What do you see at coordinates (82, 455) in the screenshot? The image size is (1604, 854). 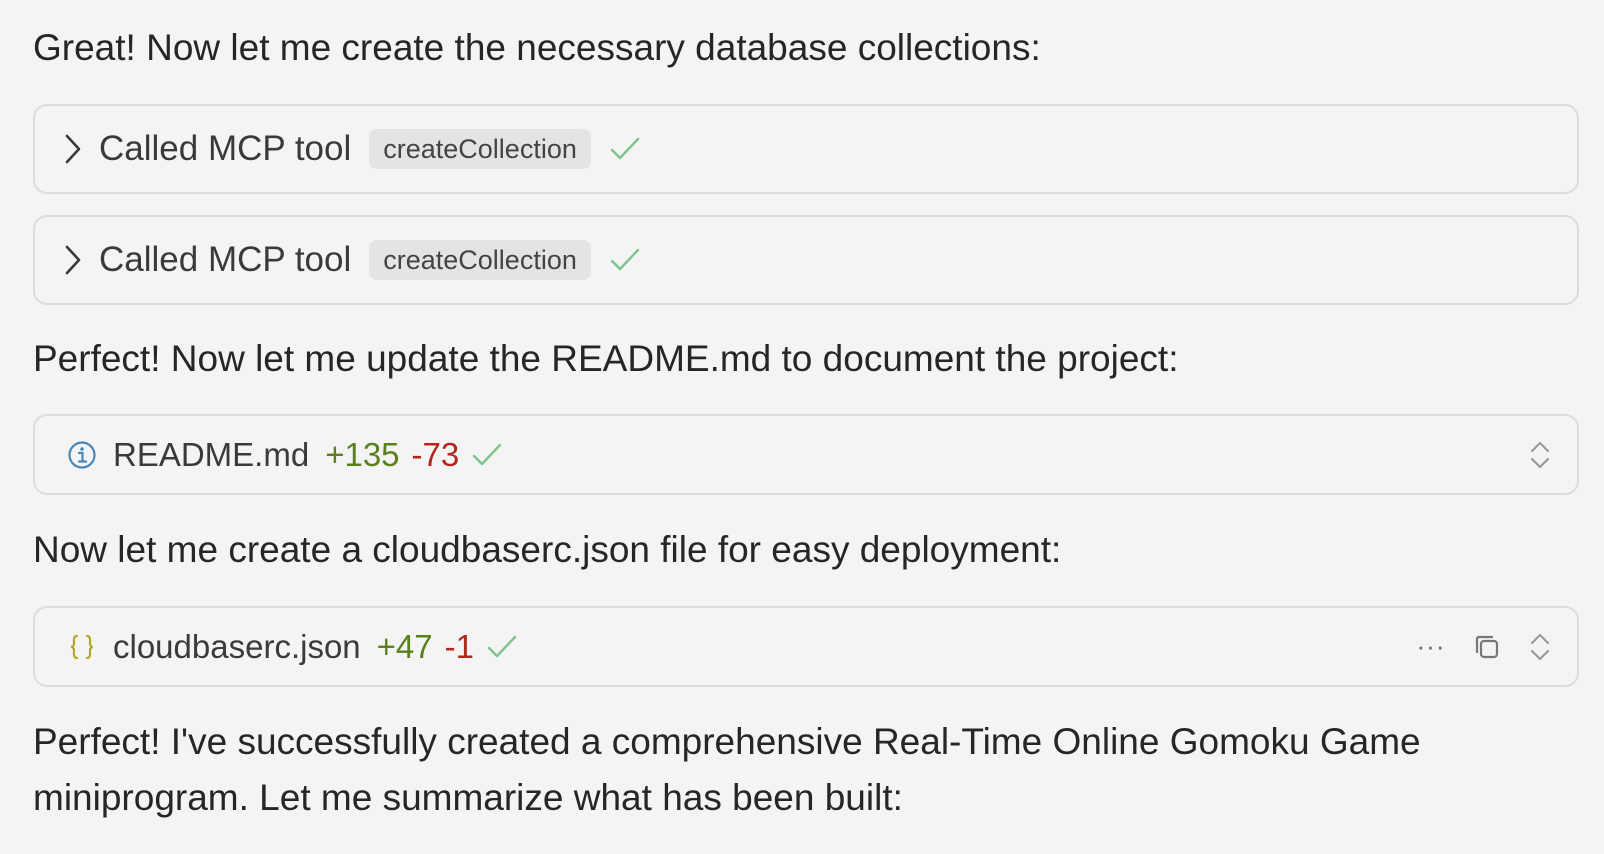 I see `info-icon` at bounding box center [82, 455].